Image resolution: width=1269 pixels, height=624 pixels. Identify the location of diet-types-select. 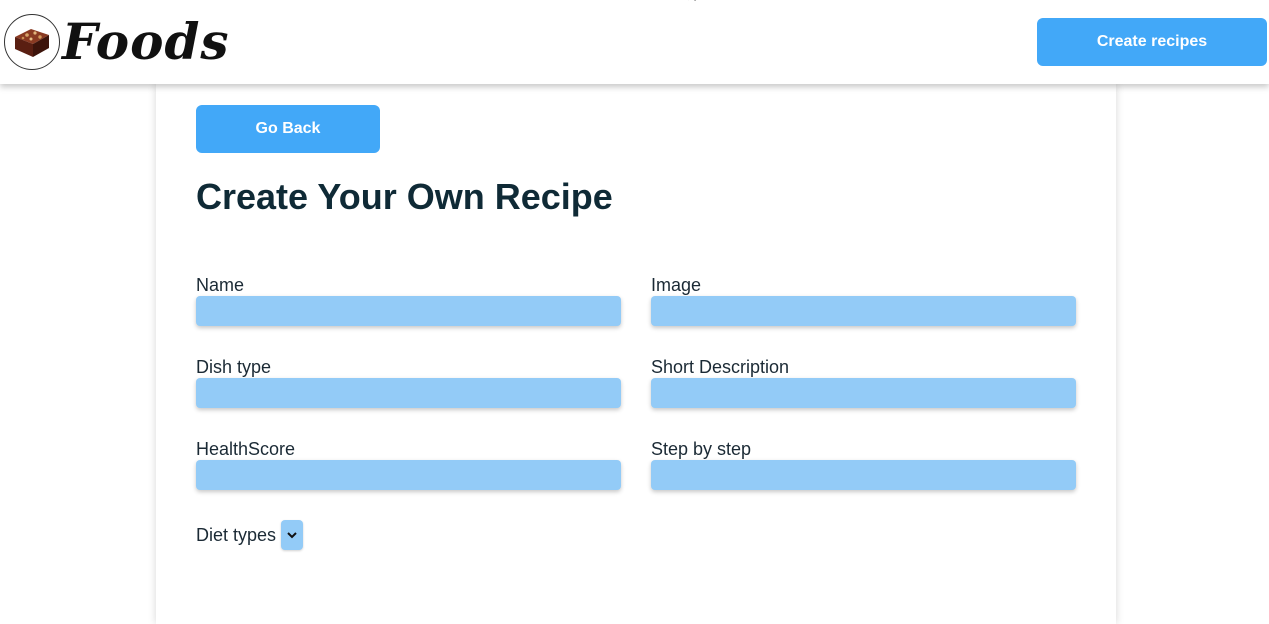
(292, 535).